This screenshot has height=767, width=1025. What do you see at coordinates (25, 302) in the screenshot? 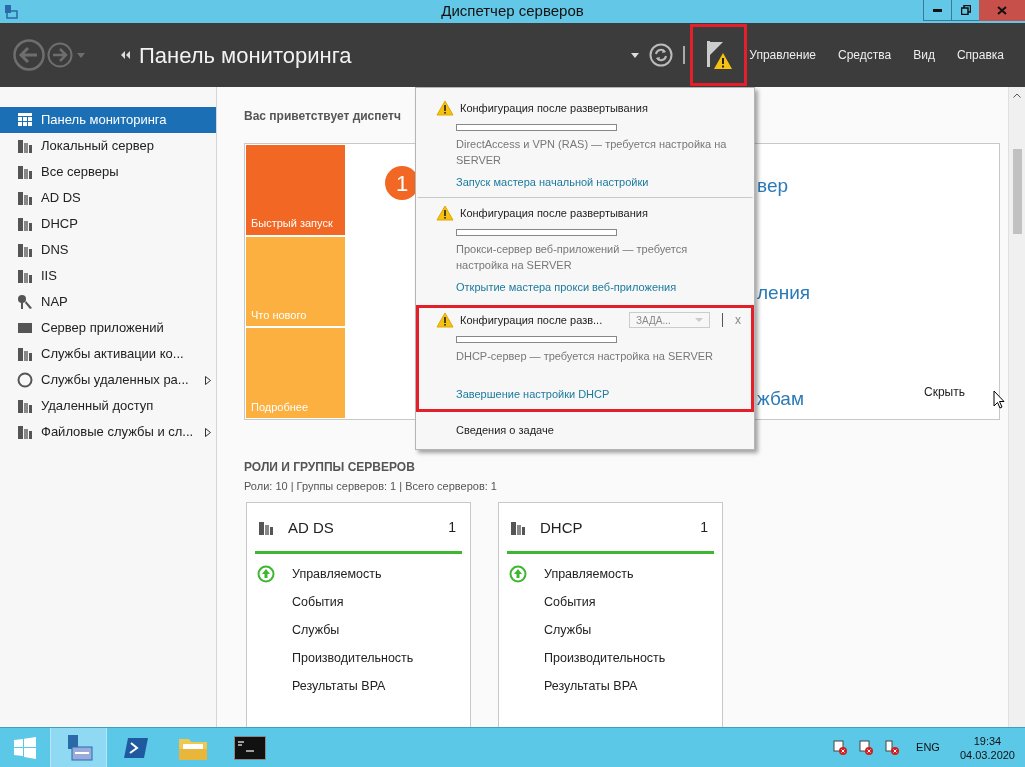
I see `key-icon` at bounding box center [25, 302].